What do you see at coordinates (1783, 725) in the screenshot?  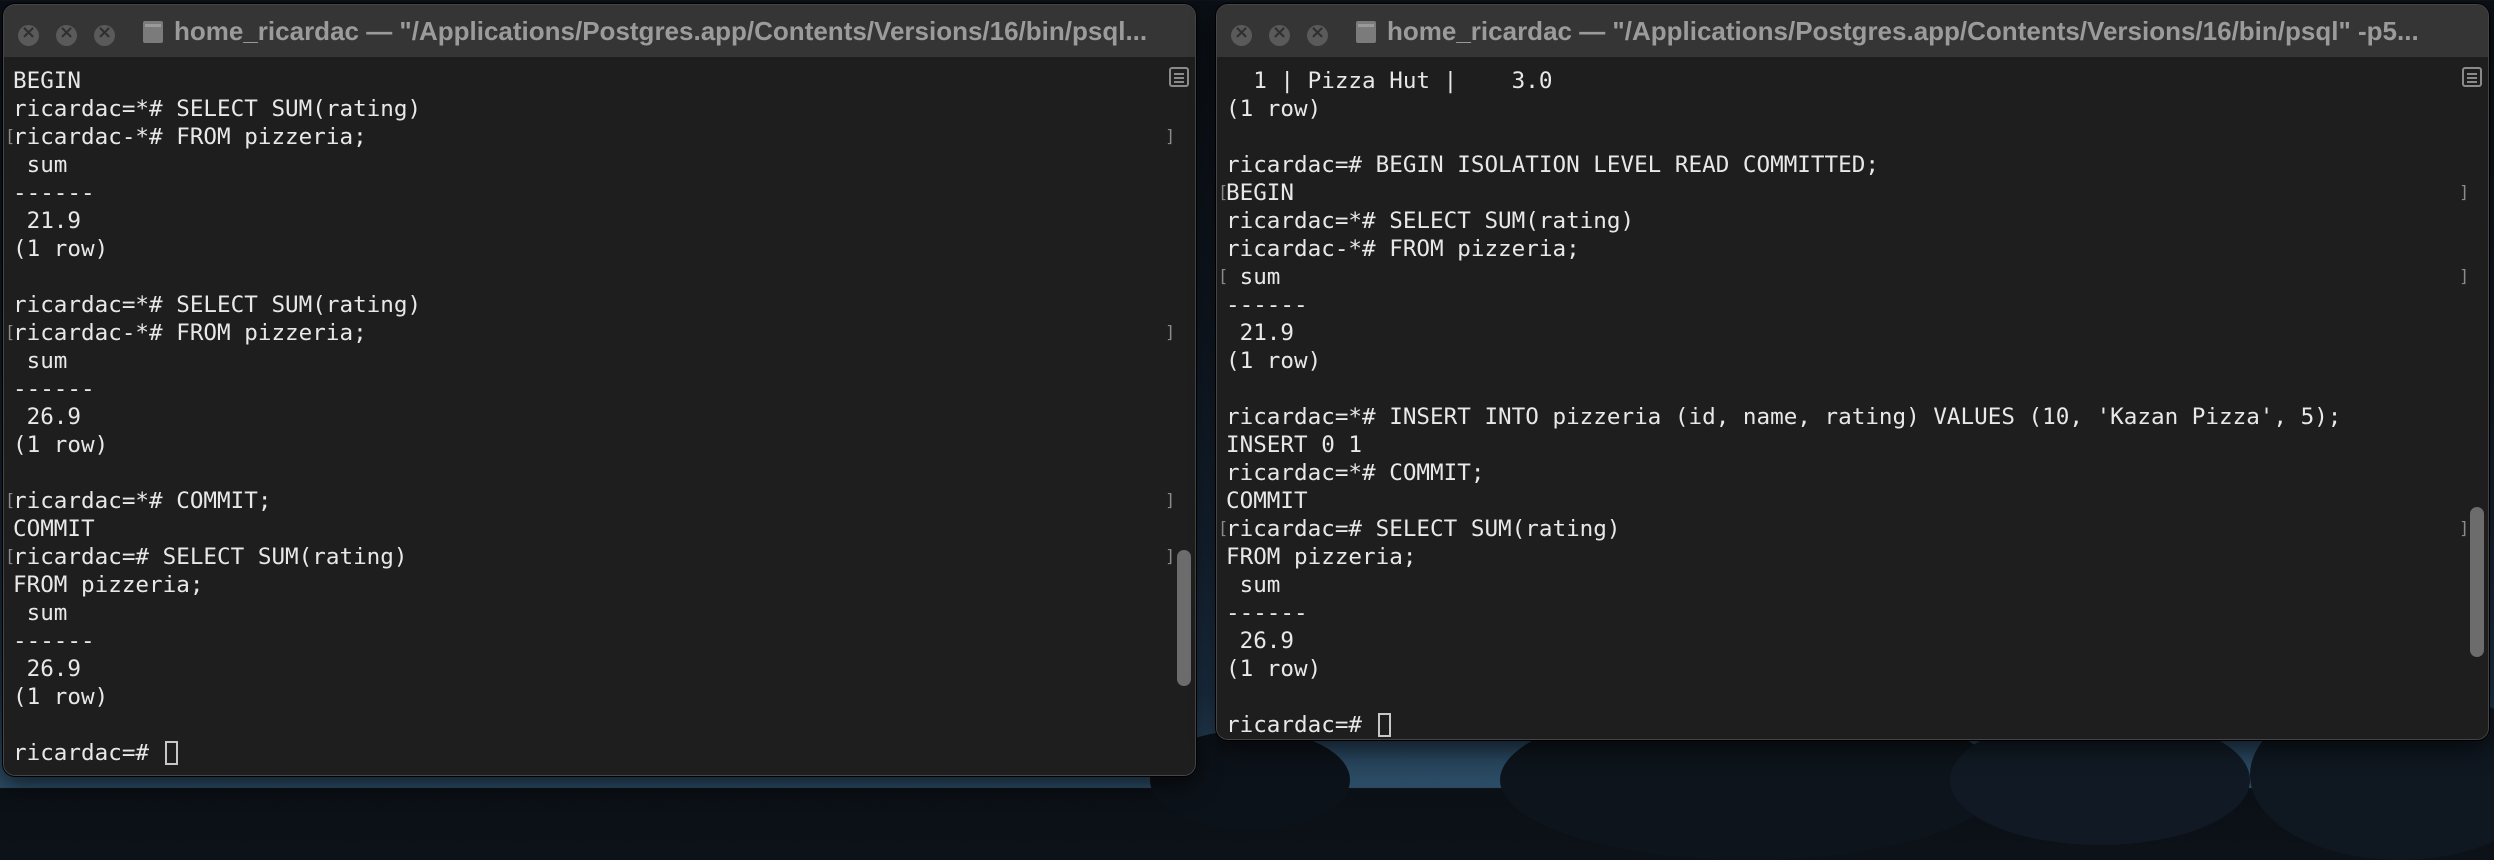 I see `terminal-line: ricardac=#` at bounding box center [1783, 725].